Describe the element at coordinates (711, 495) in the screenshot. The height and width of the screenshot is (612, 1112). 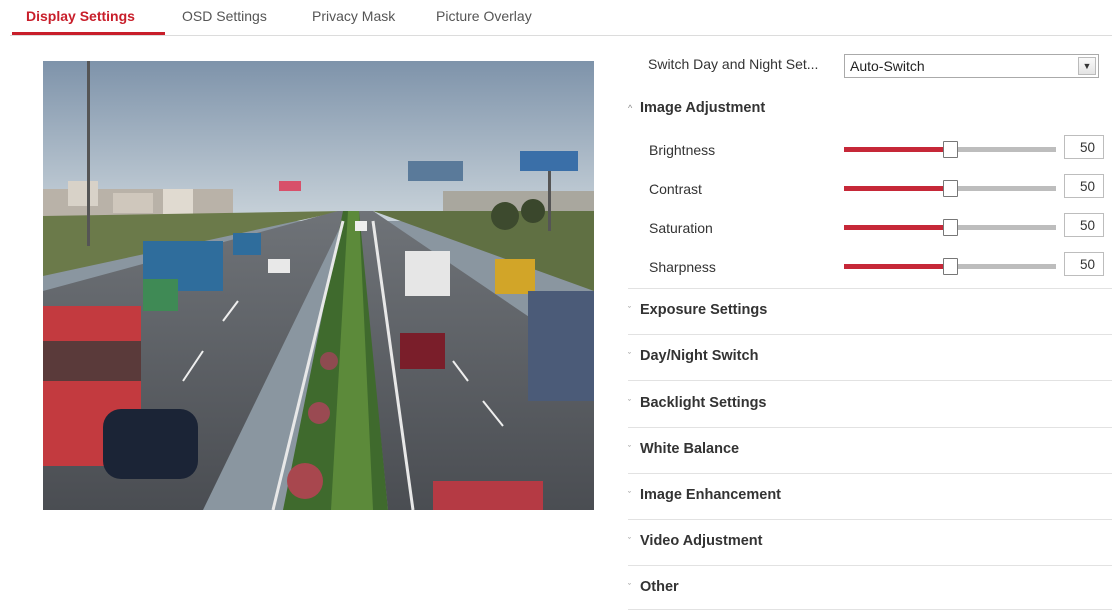
I see `section-image-enhancement-title: Image Enhancement` at that location.